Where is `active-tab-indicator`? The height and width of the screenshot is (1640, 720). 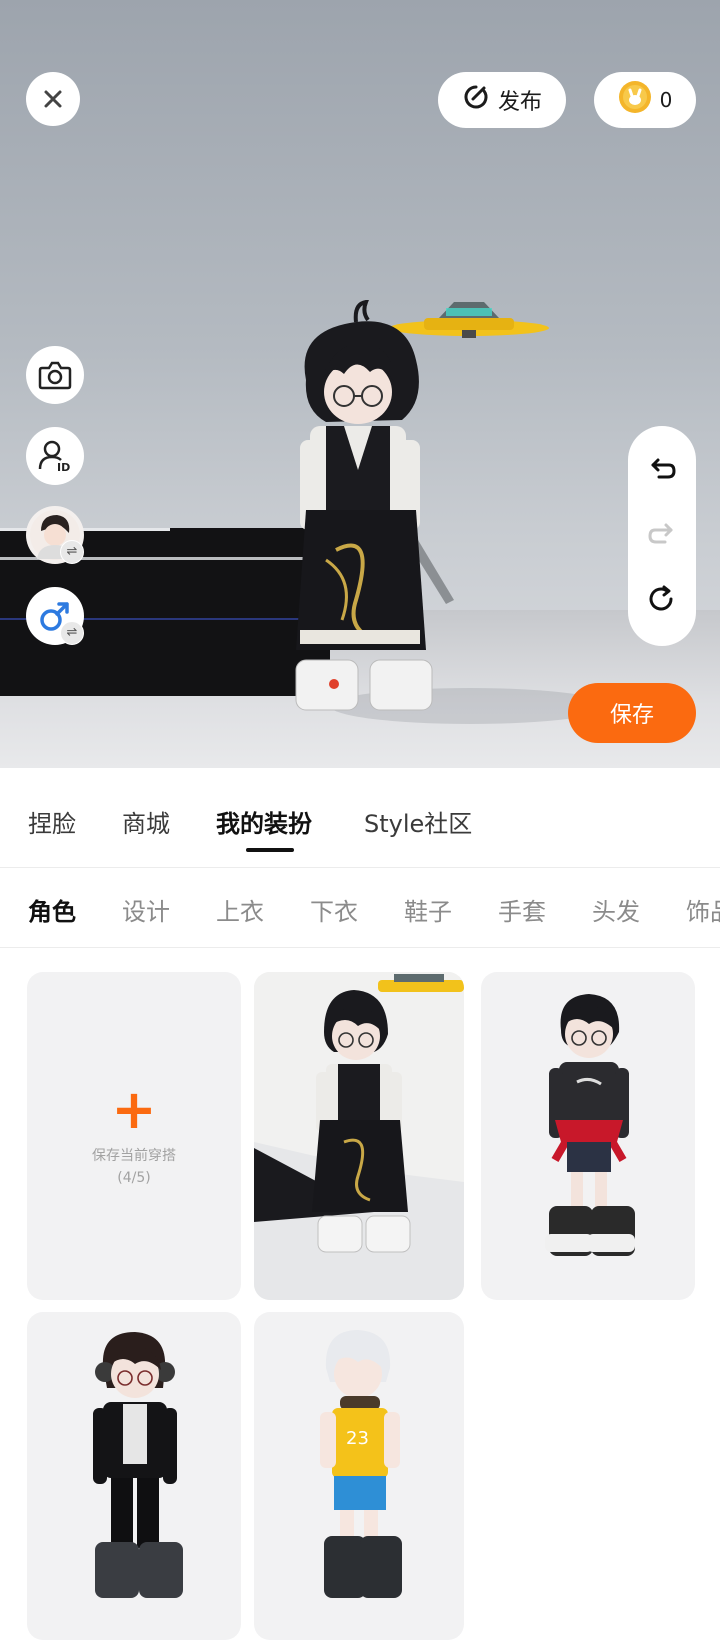
active-tab-indicator is located at coordinates (270, 850).